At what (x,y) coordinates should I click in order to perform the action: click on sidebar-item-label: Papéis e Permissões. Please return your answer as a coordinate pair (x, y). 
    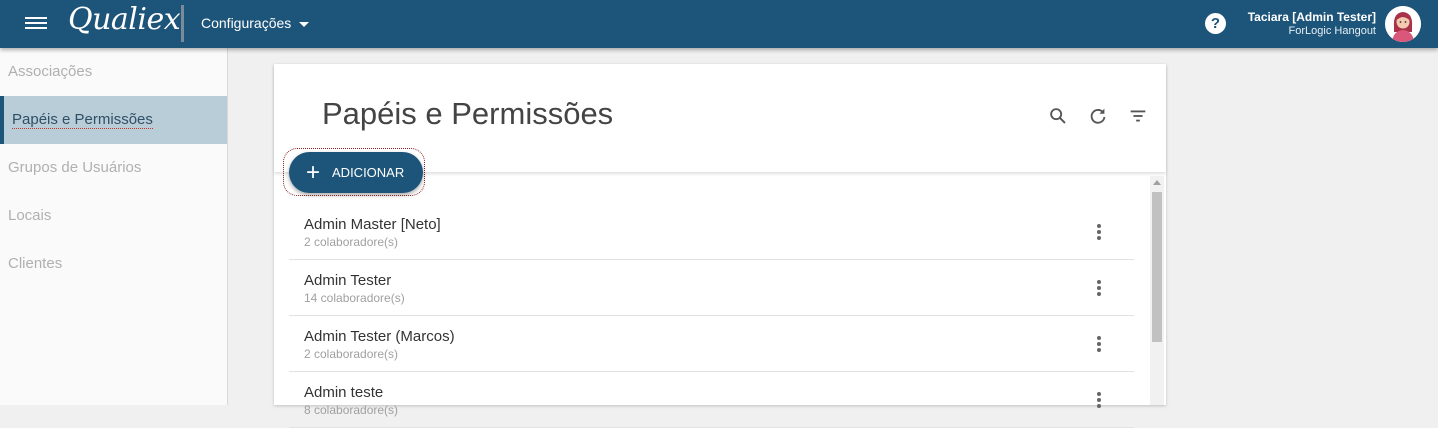
    Looking at the image, I should click on (82, 120).